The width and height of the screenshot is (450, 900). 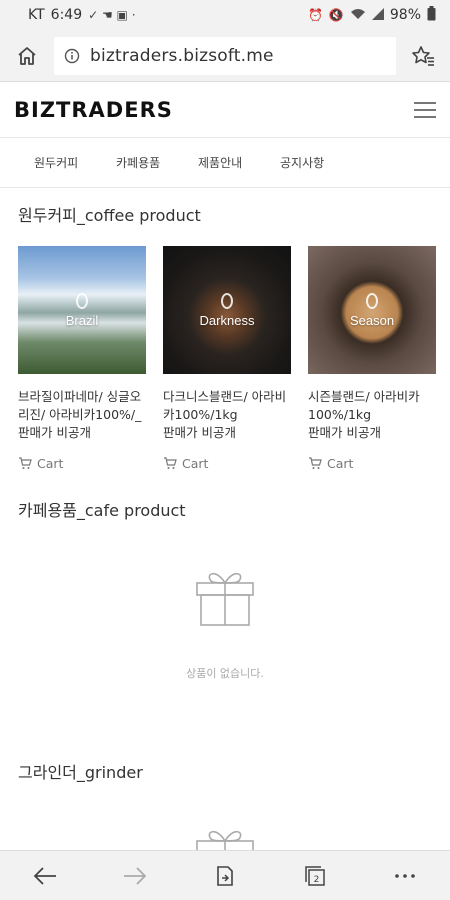 I want to click on carrier: KT, so click(x=36, y=15).